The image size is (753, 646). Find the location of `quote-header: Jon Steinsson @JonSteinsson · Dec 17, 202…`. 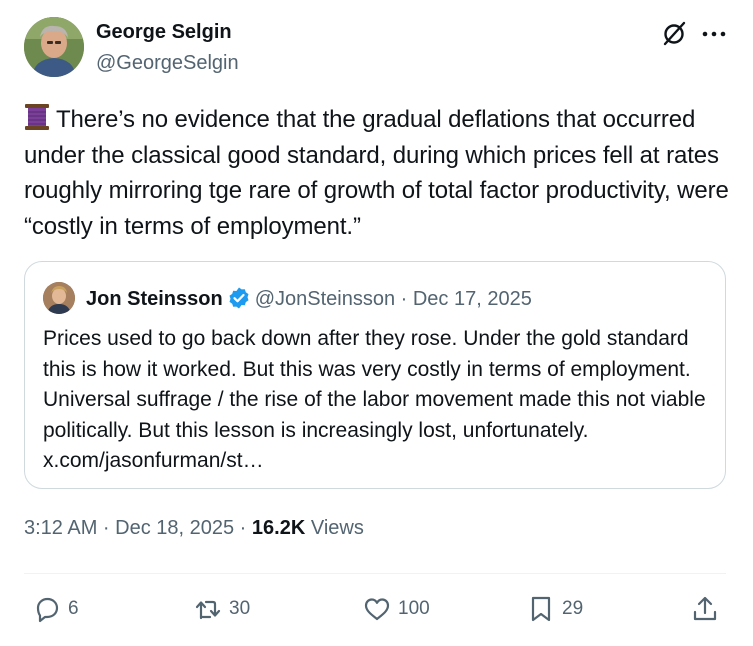

quote-header: Jon Steinsson @JonSteinsson · Dec 17, 202… is located at coordinates (309, 298).